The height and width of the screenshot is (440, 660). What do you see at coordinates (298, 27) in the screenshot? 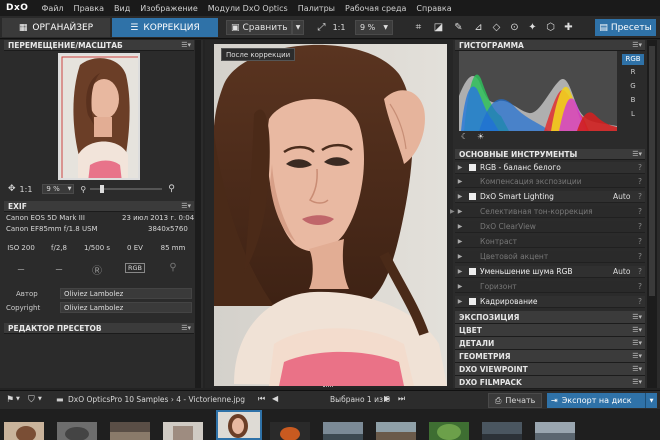
I see `compare-dropdown: ▼` at bounding box center [298, 27].